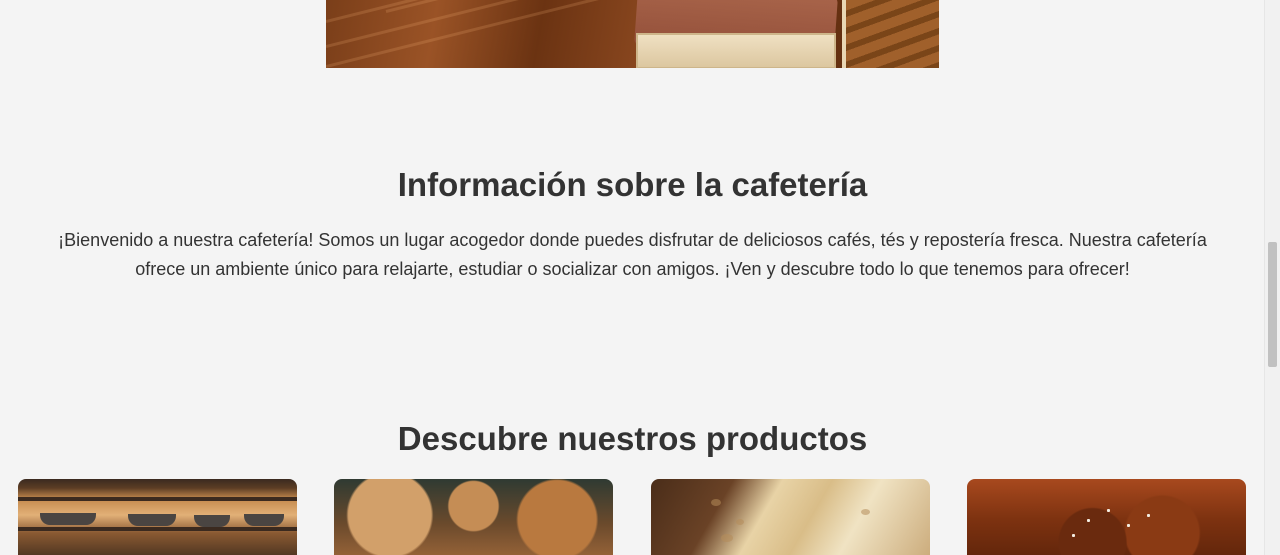 The height and width of the screenshot is (555, 1280). Describe the element at coordinates (632, 184) in the screenshot. I see `info-section-title: Información sobre la cafetería` at that location.